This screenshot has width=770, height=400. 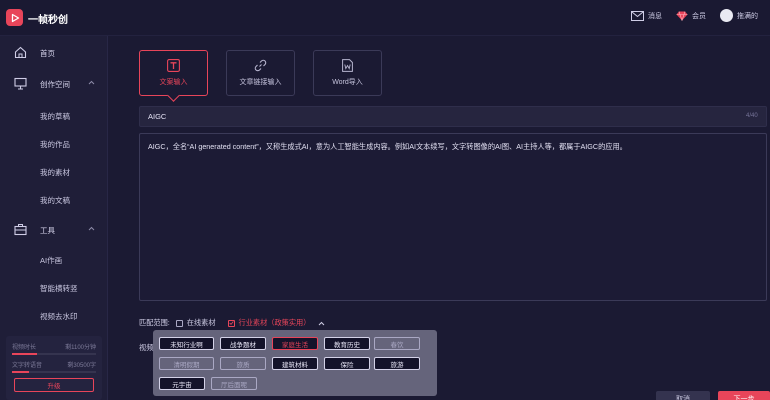 What do you see at coordinates (243, 343) in the screenshot?
I see `category-chip: 战争题材` at bounding box center [243, 343].